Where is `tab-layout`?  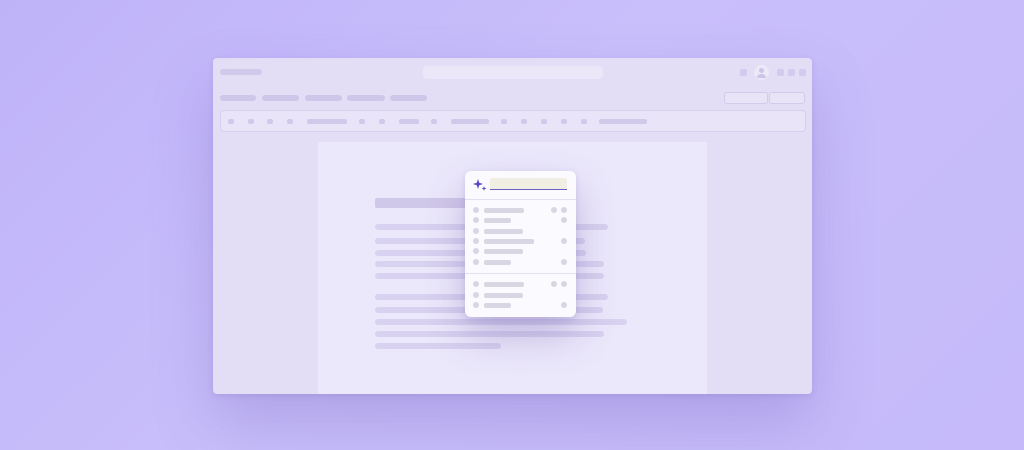
tab-layout is located at coordinates (366, 98).